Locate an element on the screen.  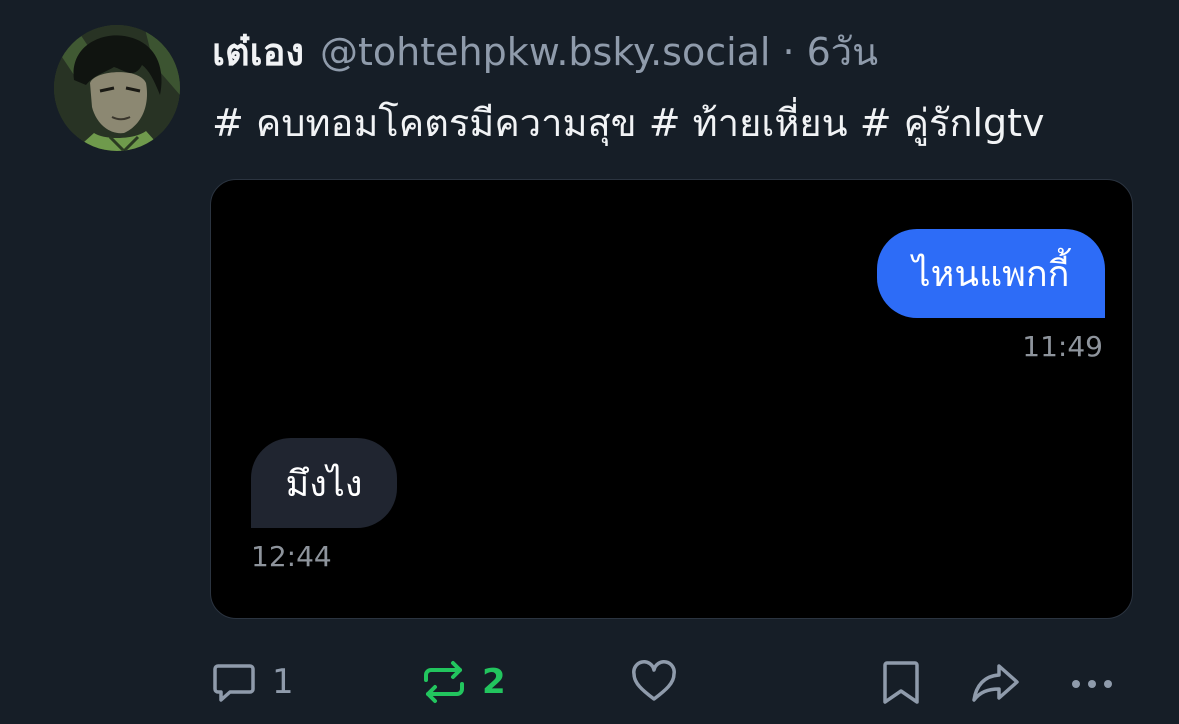
author-avatar is located at coordinates (117, 88).